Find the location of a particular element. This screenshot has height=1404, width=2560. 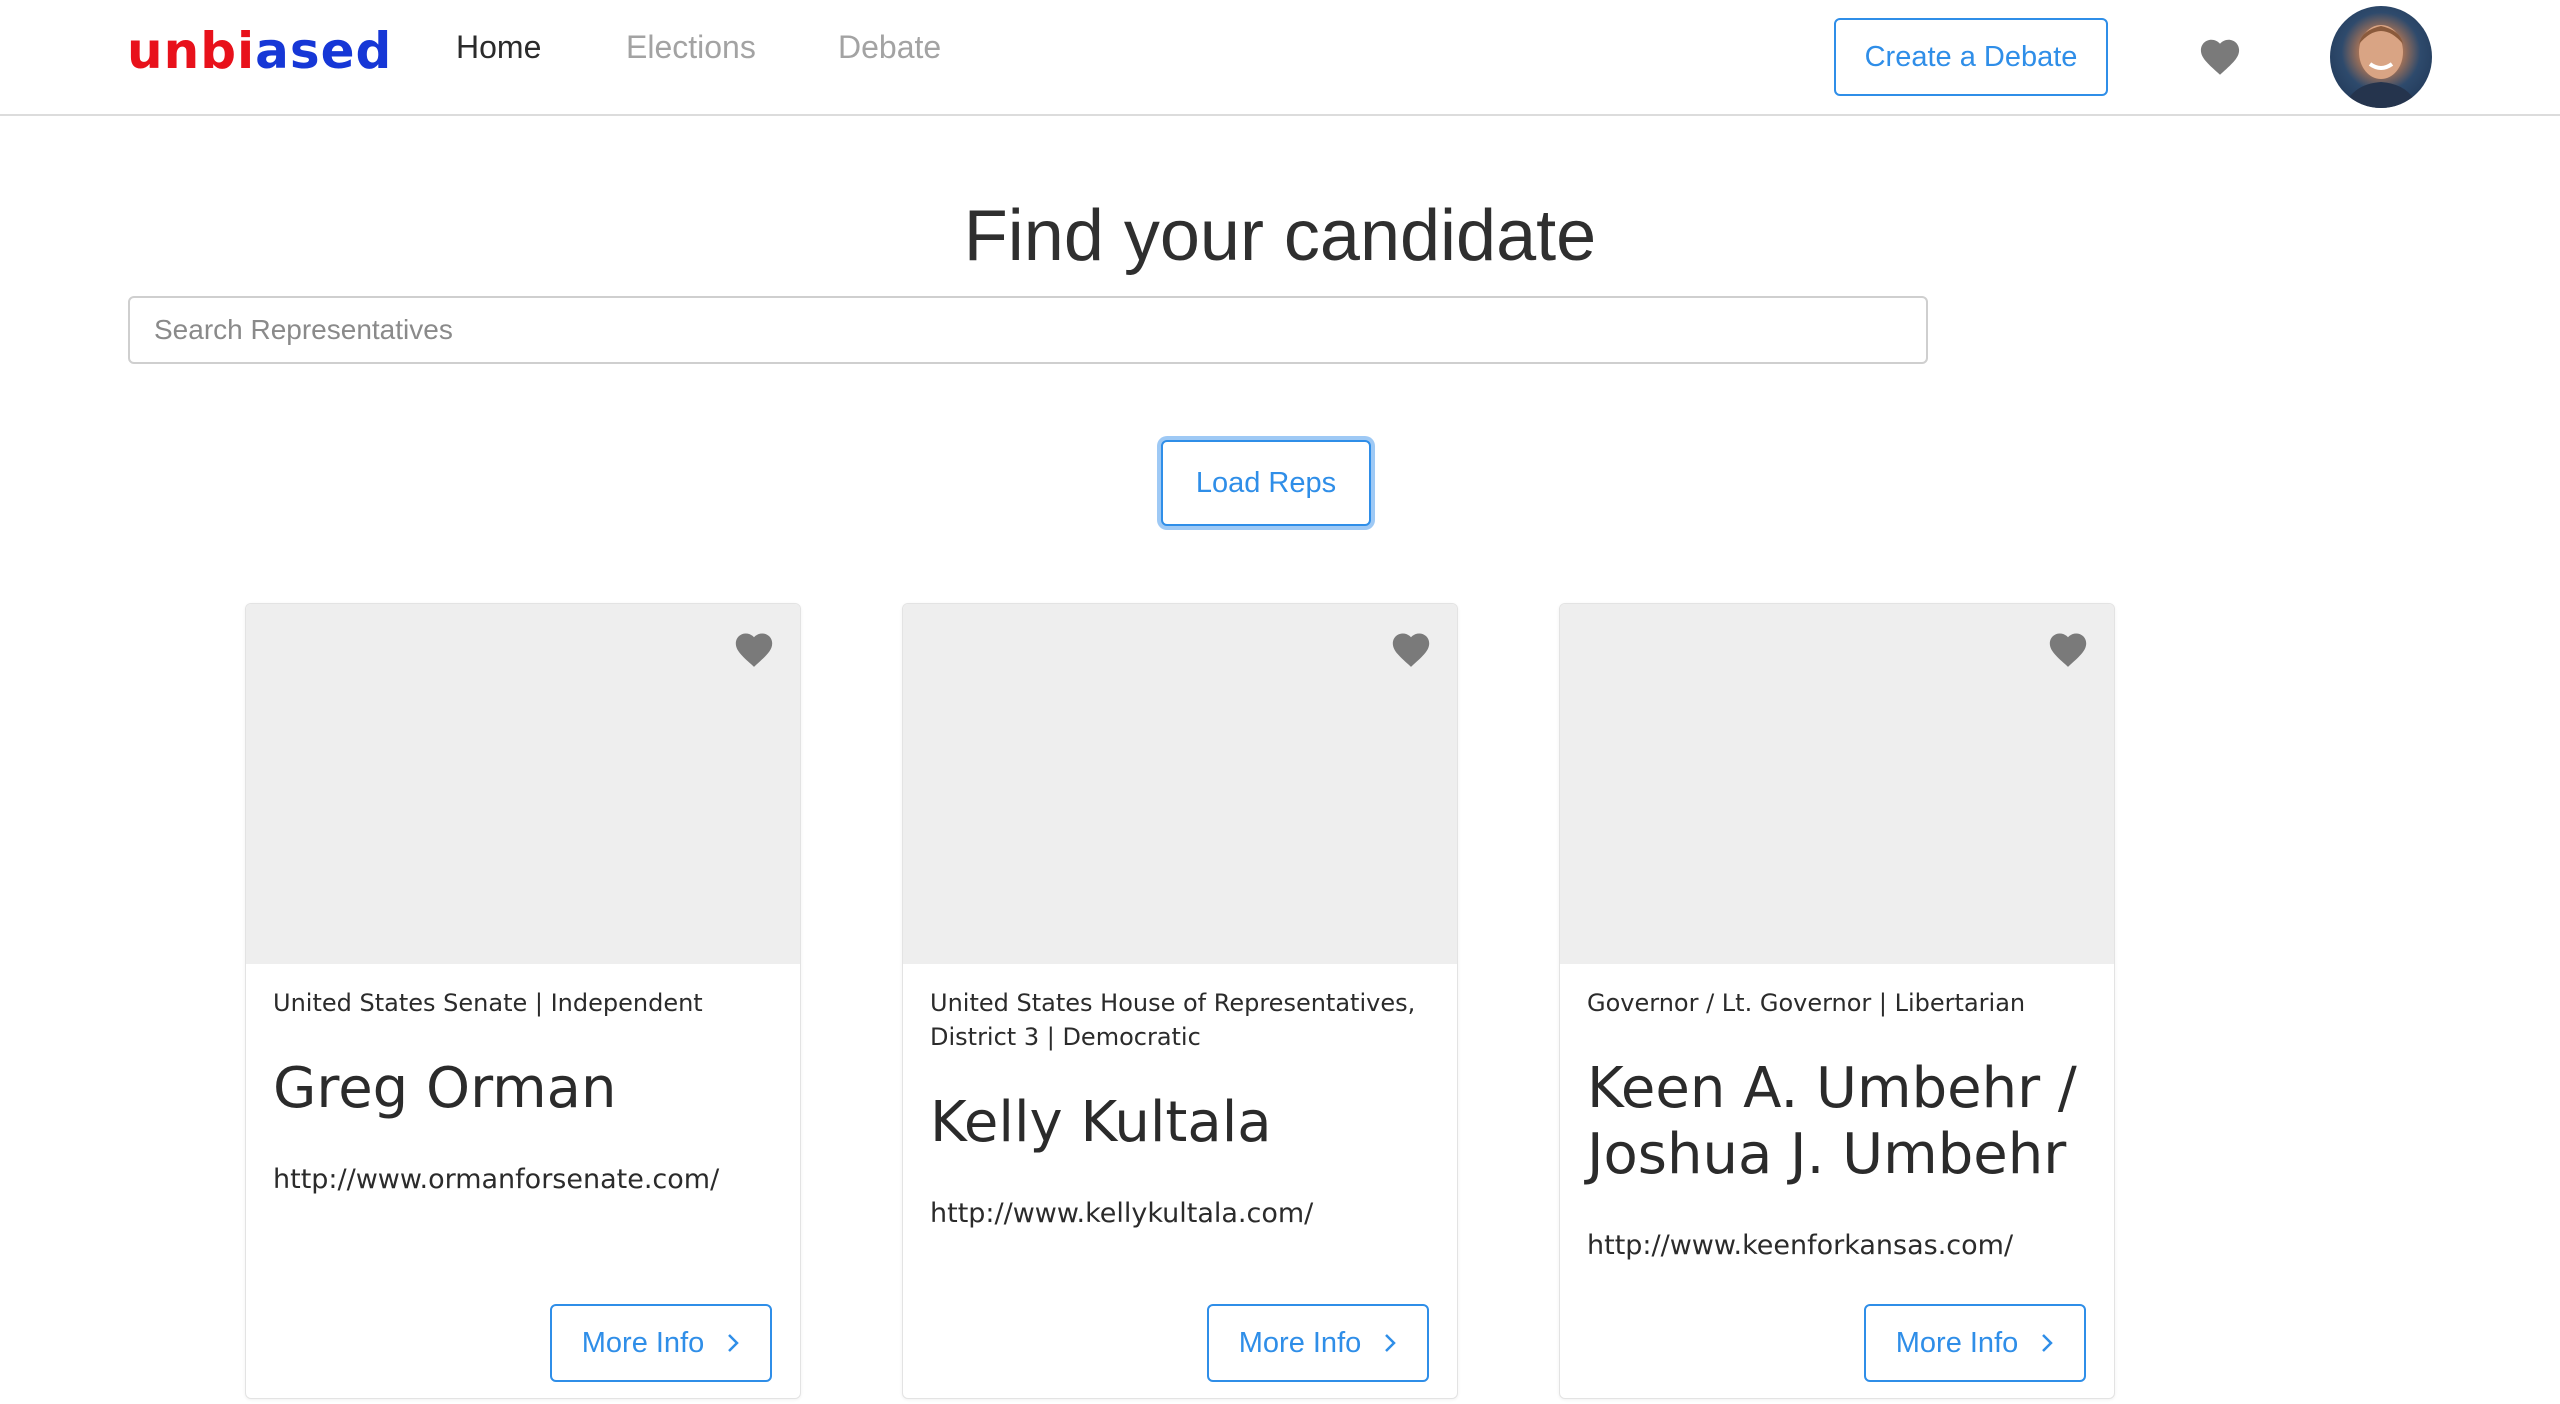

page-title: Find your candidate is located at coordinates (1280, 236).